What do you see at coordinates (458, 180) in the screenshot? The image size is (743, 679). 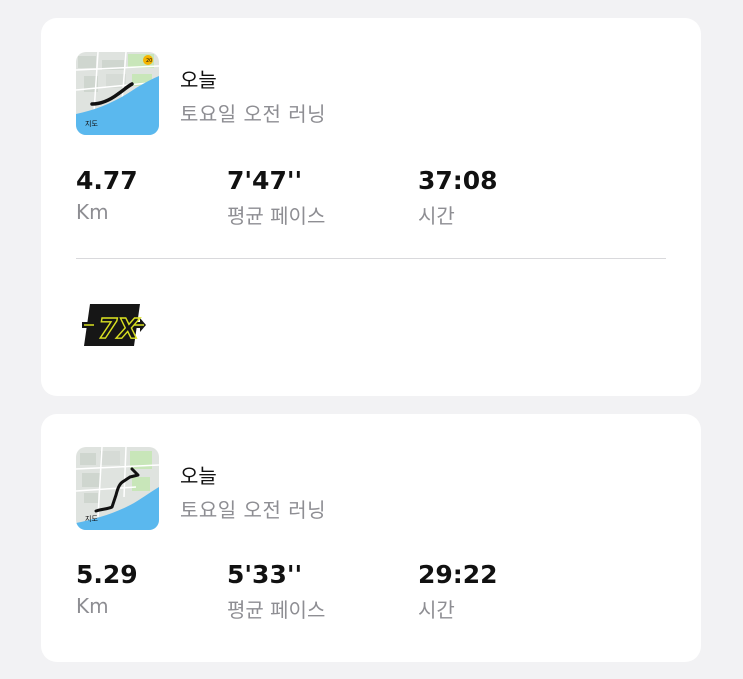 I see `duration-value: 37:08` at bounding box center [458, 180].